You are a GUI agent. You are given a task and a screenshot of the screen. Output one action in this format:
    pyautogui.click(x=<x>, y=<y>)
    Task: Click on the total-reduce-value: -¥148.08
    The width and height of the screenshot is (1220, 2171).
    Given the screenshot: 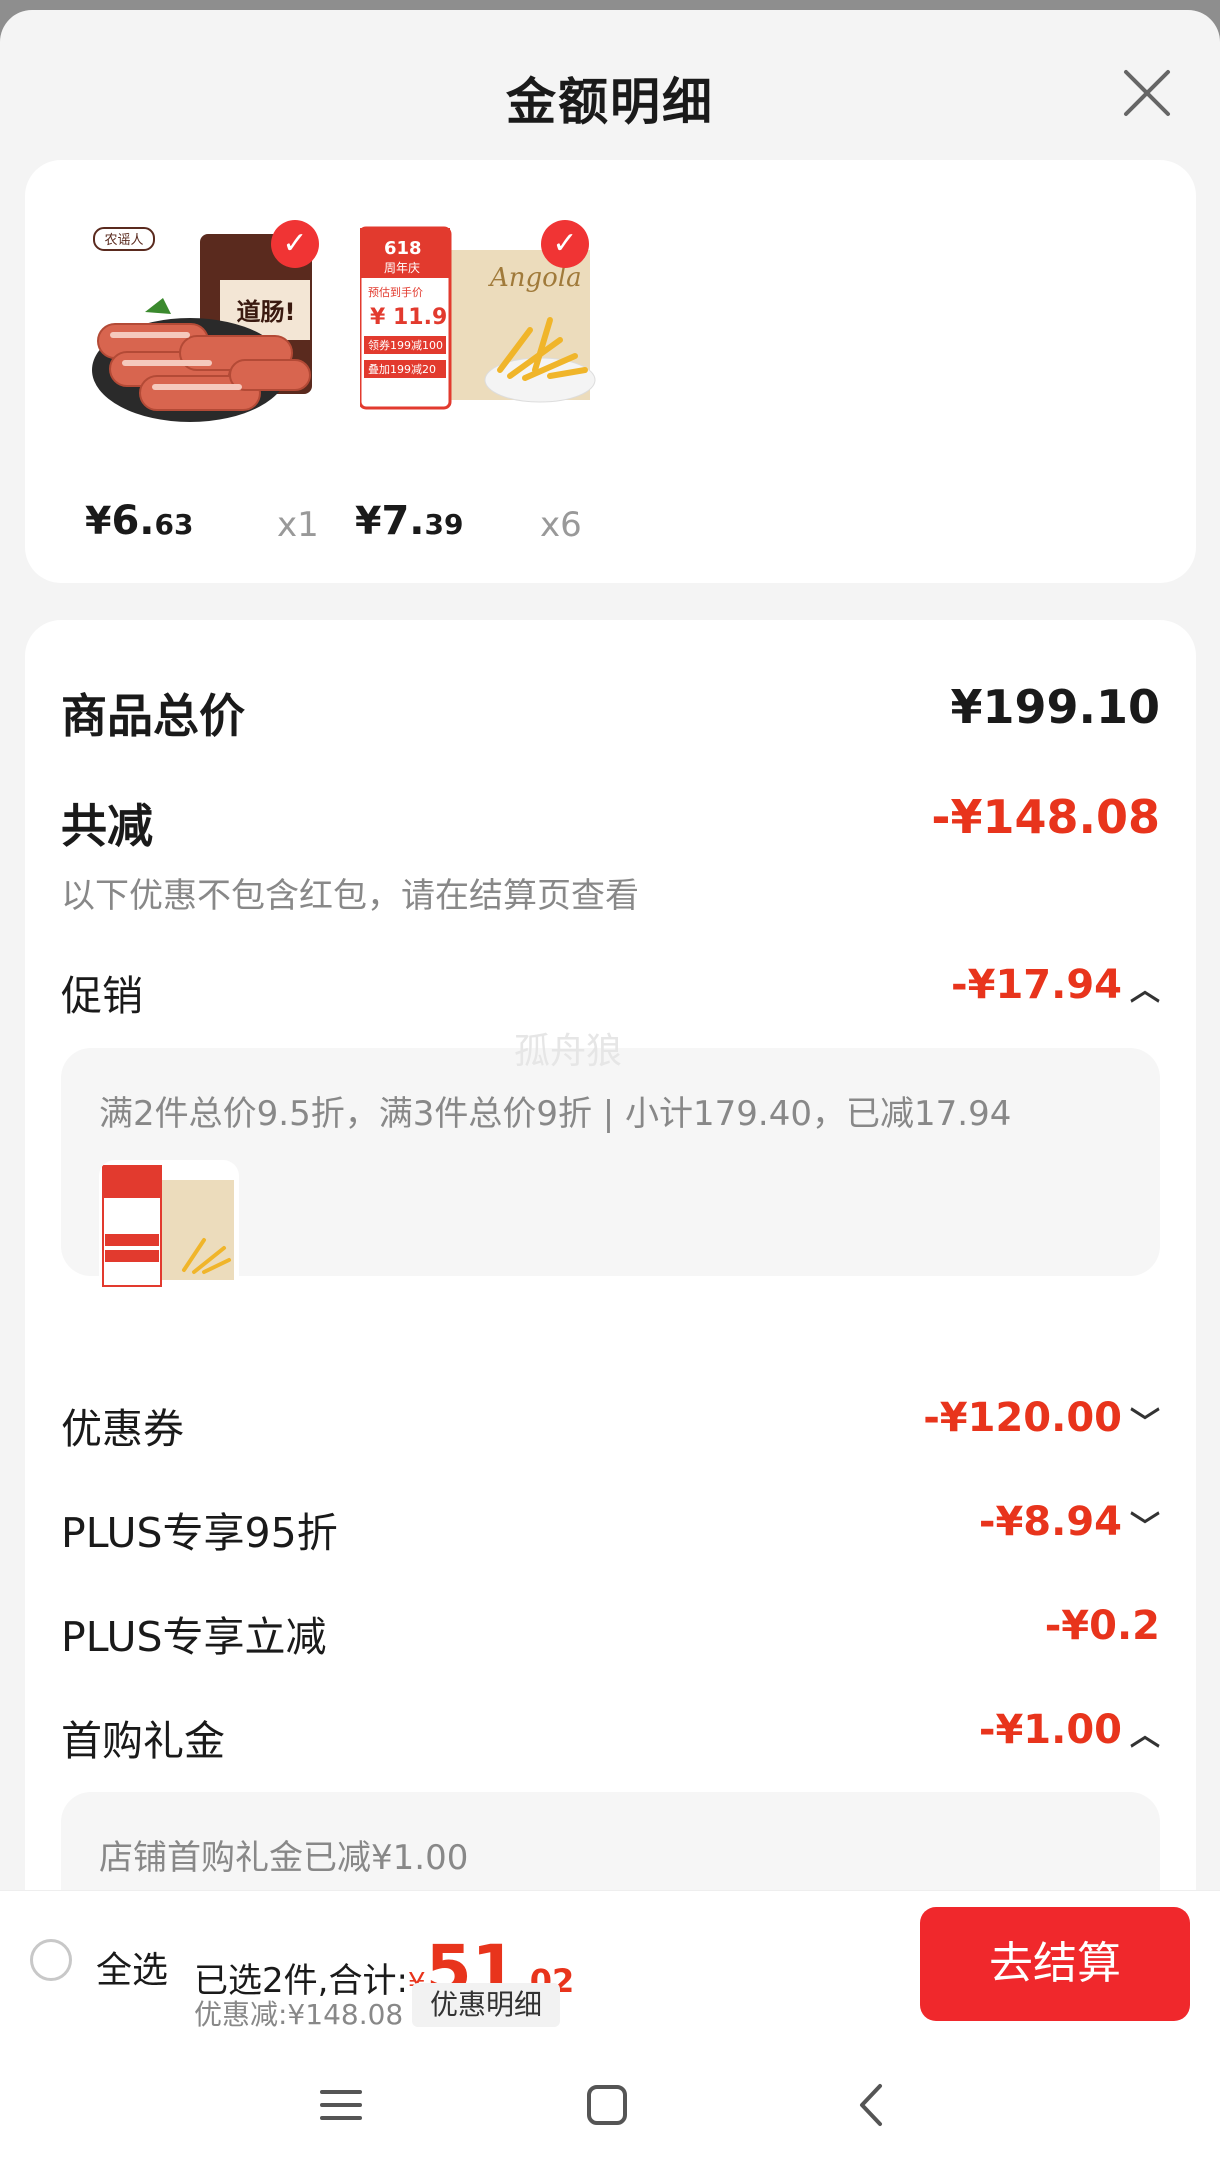 What is the action you would take?
    pyautogui.click(x=1045, y=817)
    